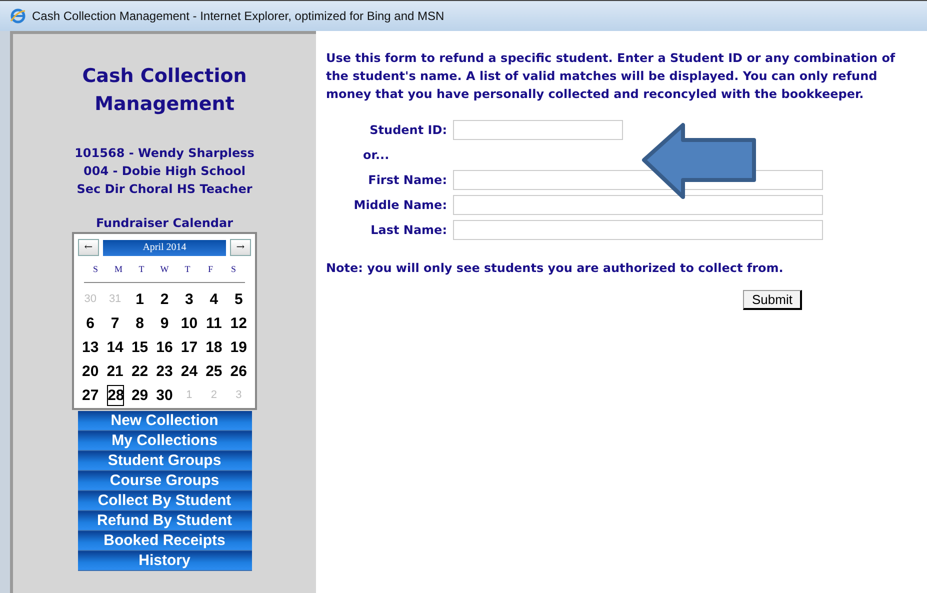  I want to click on calendar-day: 9, so click(164, 323).